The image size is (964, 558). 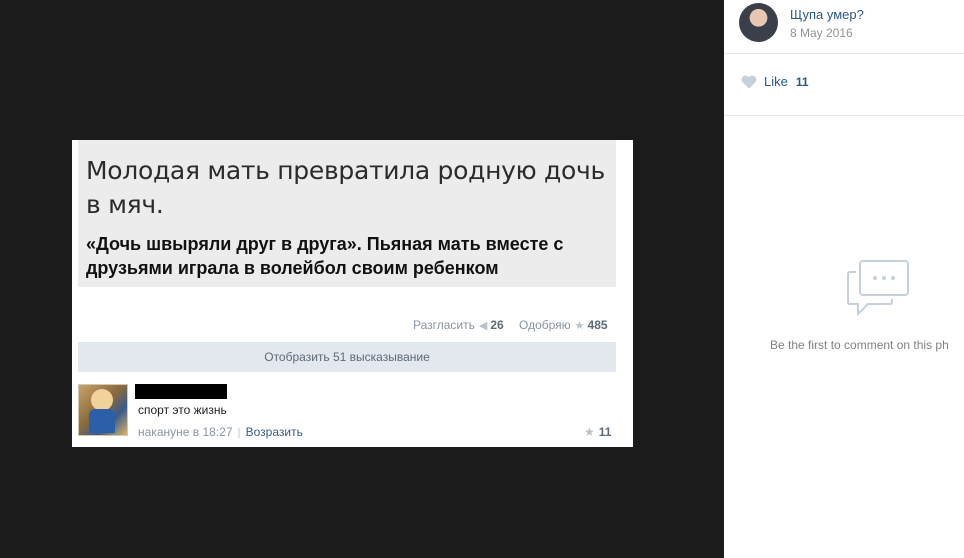 I want to click on dislike-vote: Разгласить ◀ 26, so click(x=458, y=325).